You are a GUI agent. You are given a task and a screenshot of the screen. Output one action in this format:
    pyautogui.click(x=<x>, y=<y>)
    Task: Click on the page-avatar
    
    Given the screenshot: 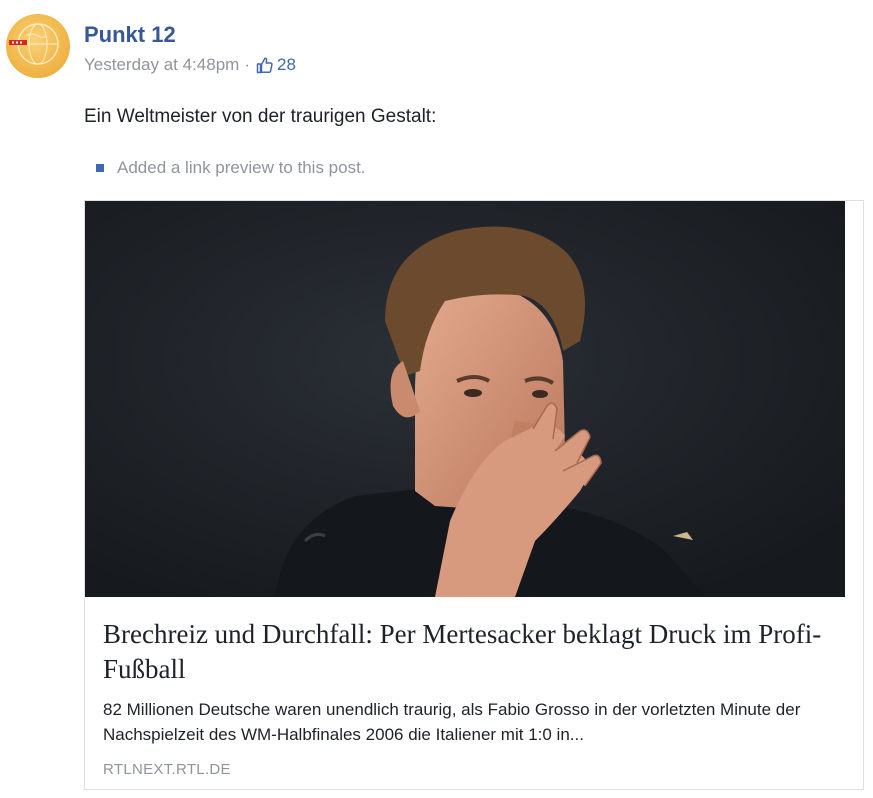 What is the action you would take?
    pyautogui.click(x=38, y=46)
    